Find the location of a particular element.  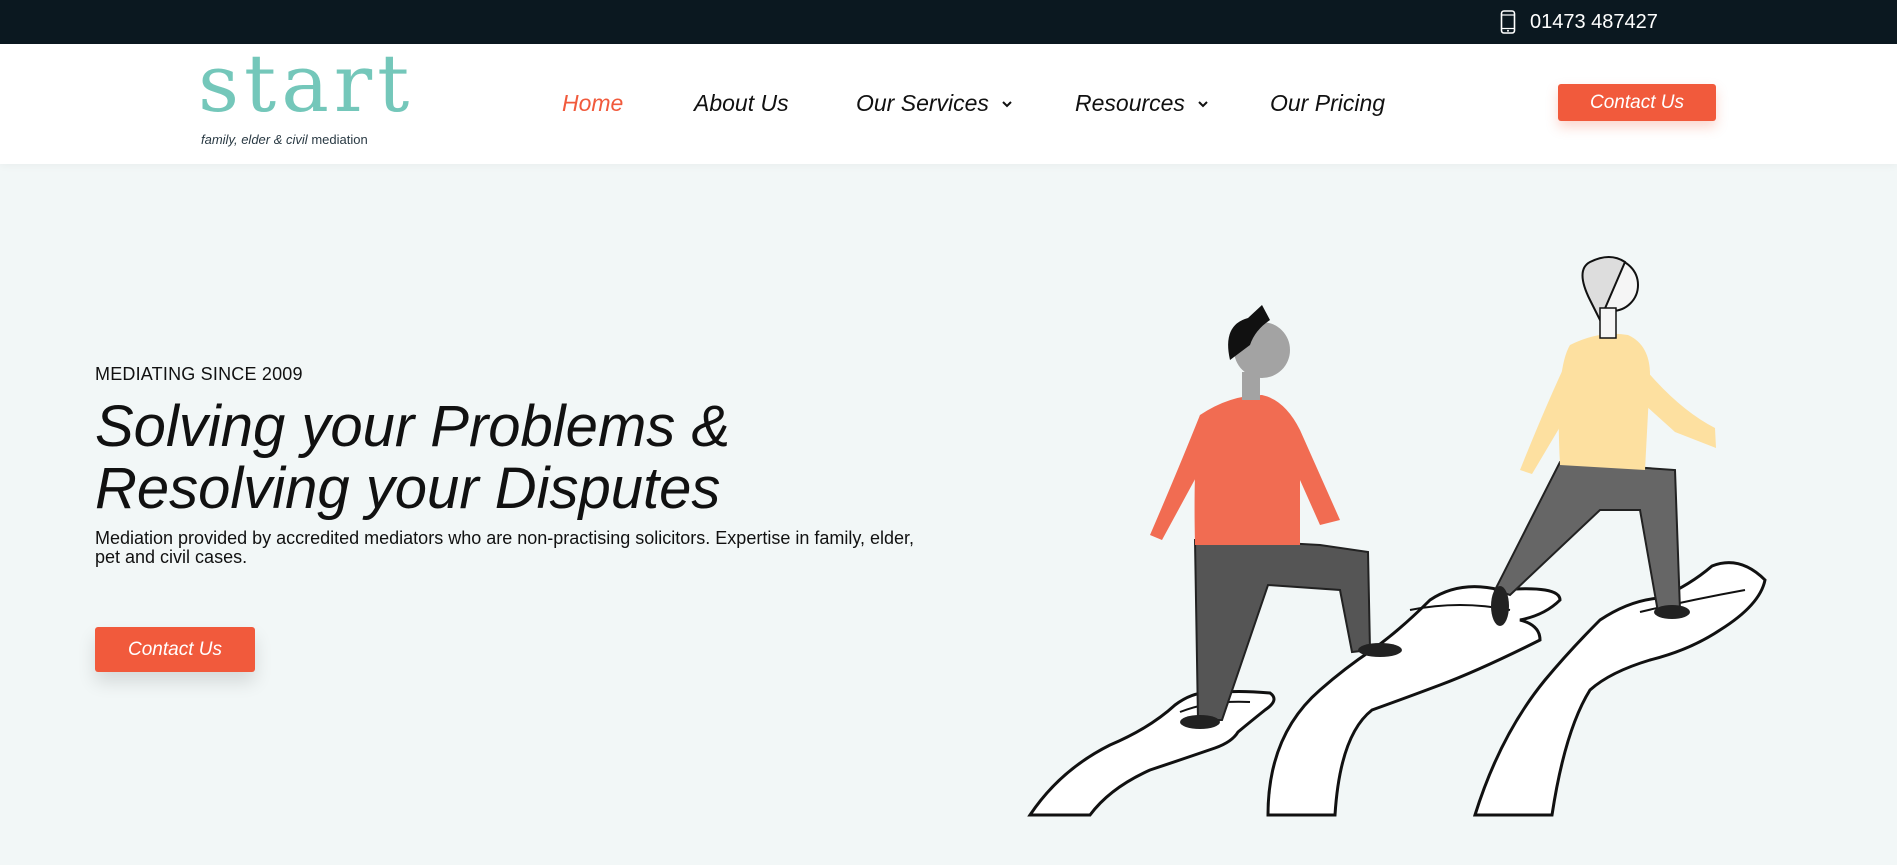

site-logo: start family, elder & civil mediation is located at coordinates (303, 101).